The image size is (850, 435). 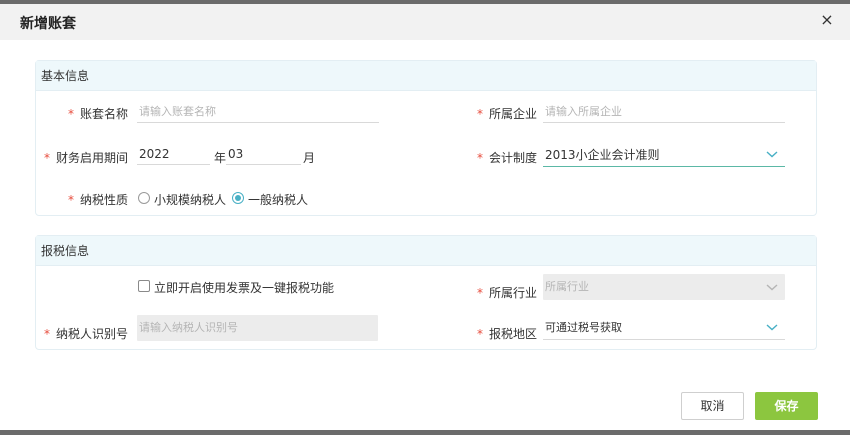 What do you see at coordinates (244, 288) in the screenshot?
I see `enable-invoice-label: 立即开启使用发票及一键报税功能` at bounding box center [244, 288].